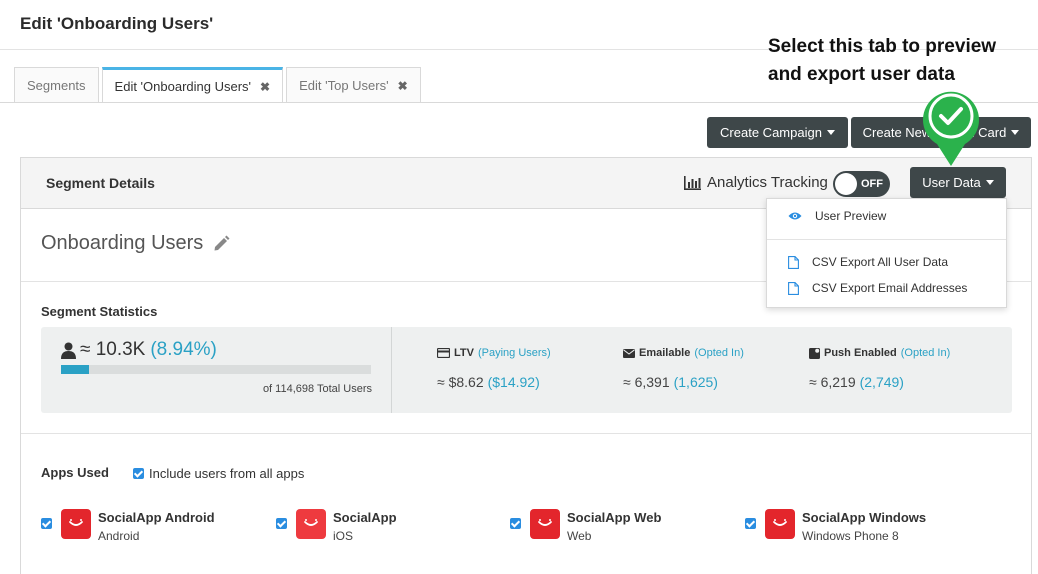 This screenshot has height=574, width=1038. What do you see at coordinates (494, 353) in the screenshot?
I see `metric-label: LTV (Paying Users)` at bounding box center [494, 353].